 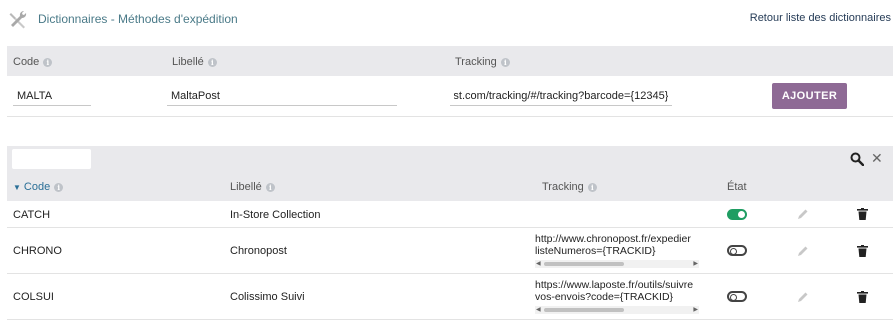 What do you see at coordinates (737, 187) in the screenshot?
I see `state-column-header: État` at bounding box center [737, 187].